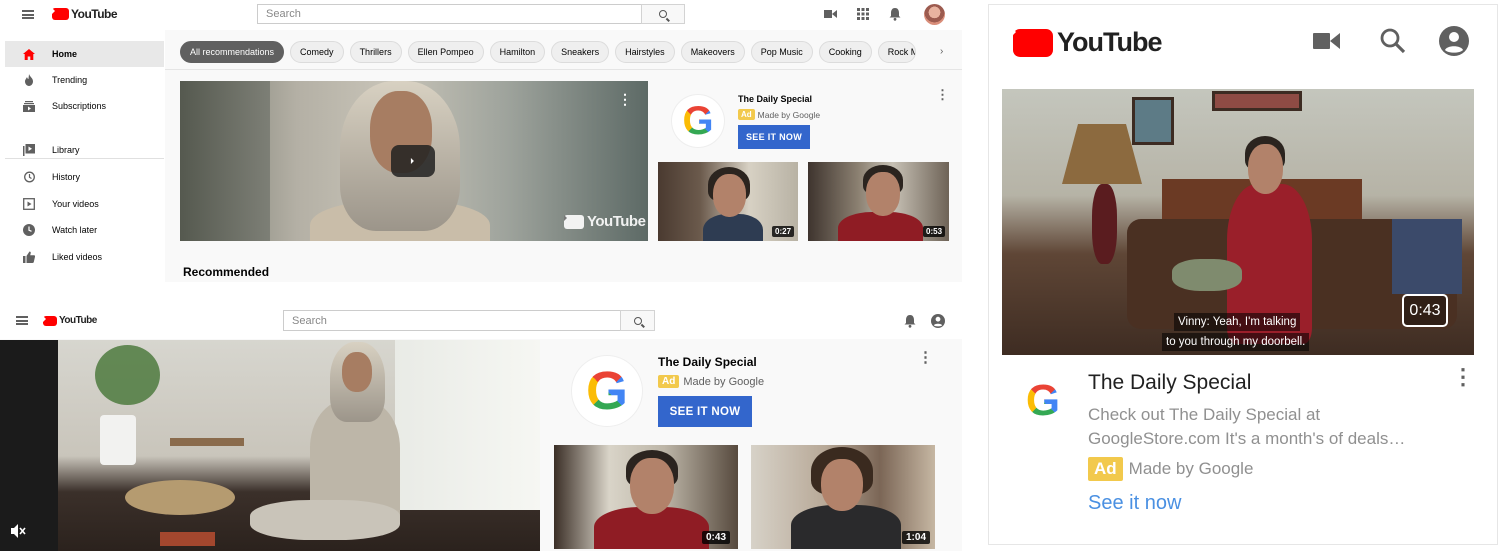 Image resolution: width=1500 pixels, height=551 pixels. What do you see at coordinates (1425, 310) in the screenshot?
I see `duration-badge: 0:43` at bounding box center [1425, 310].